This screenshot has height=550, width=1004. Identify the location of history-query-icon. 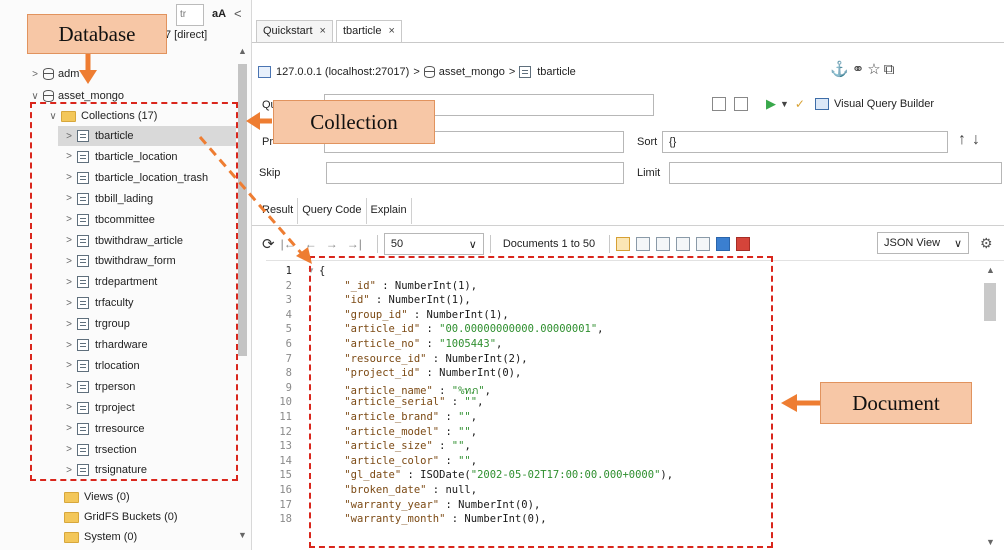
(741, 104).